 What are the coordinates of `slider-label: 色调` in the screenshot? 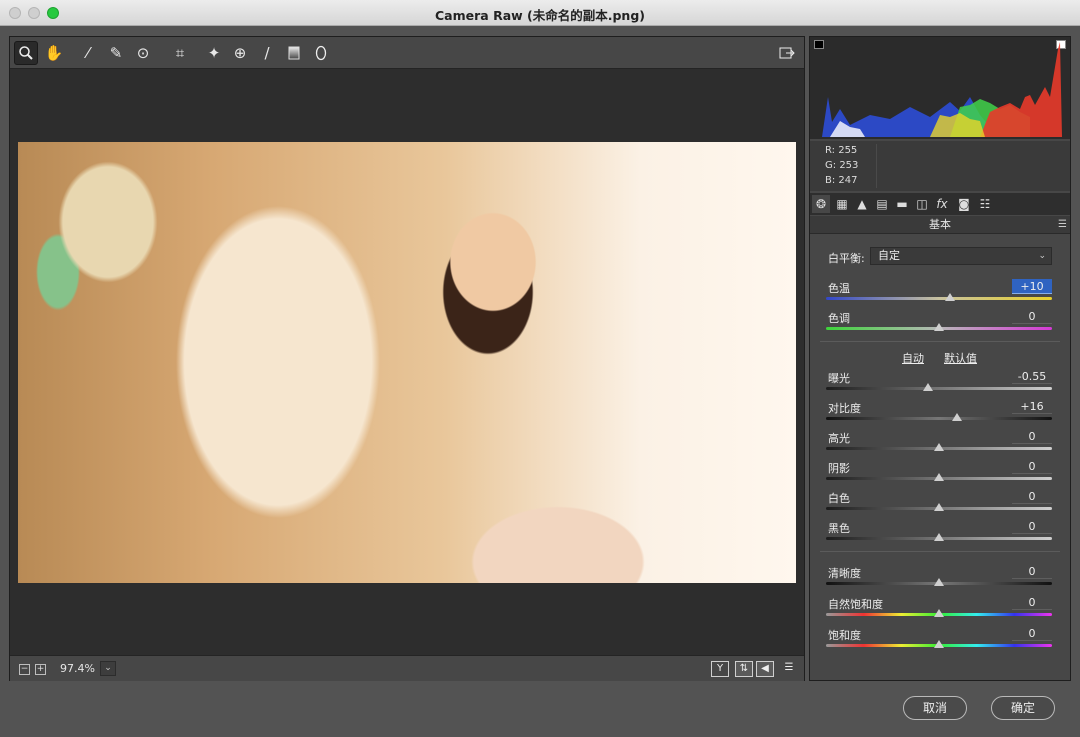 It's located at (839, 318).